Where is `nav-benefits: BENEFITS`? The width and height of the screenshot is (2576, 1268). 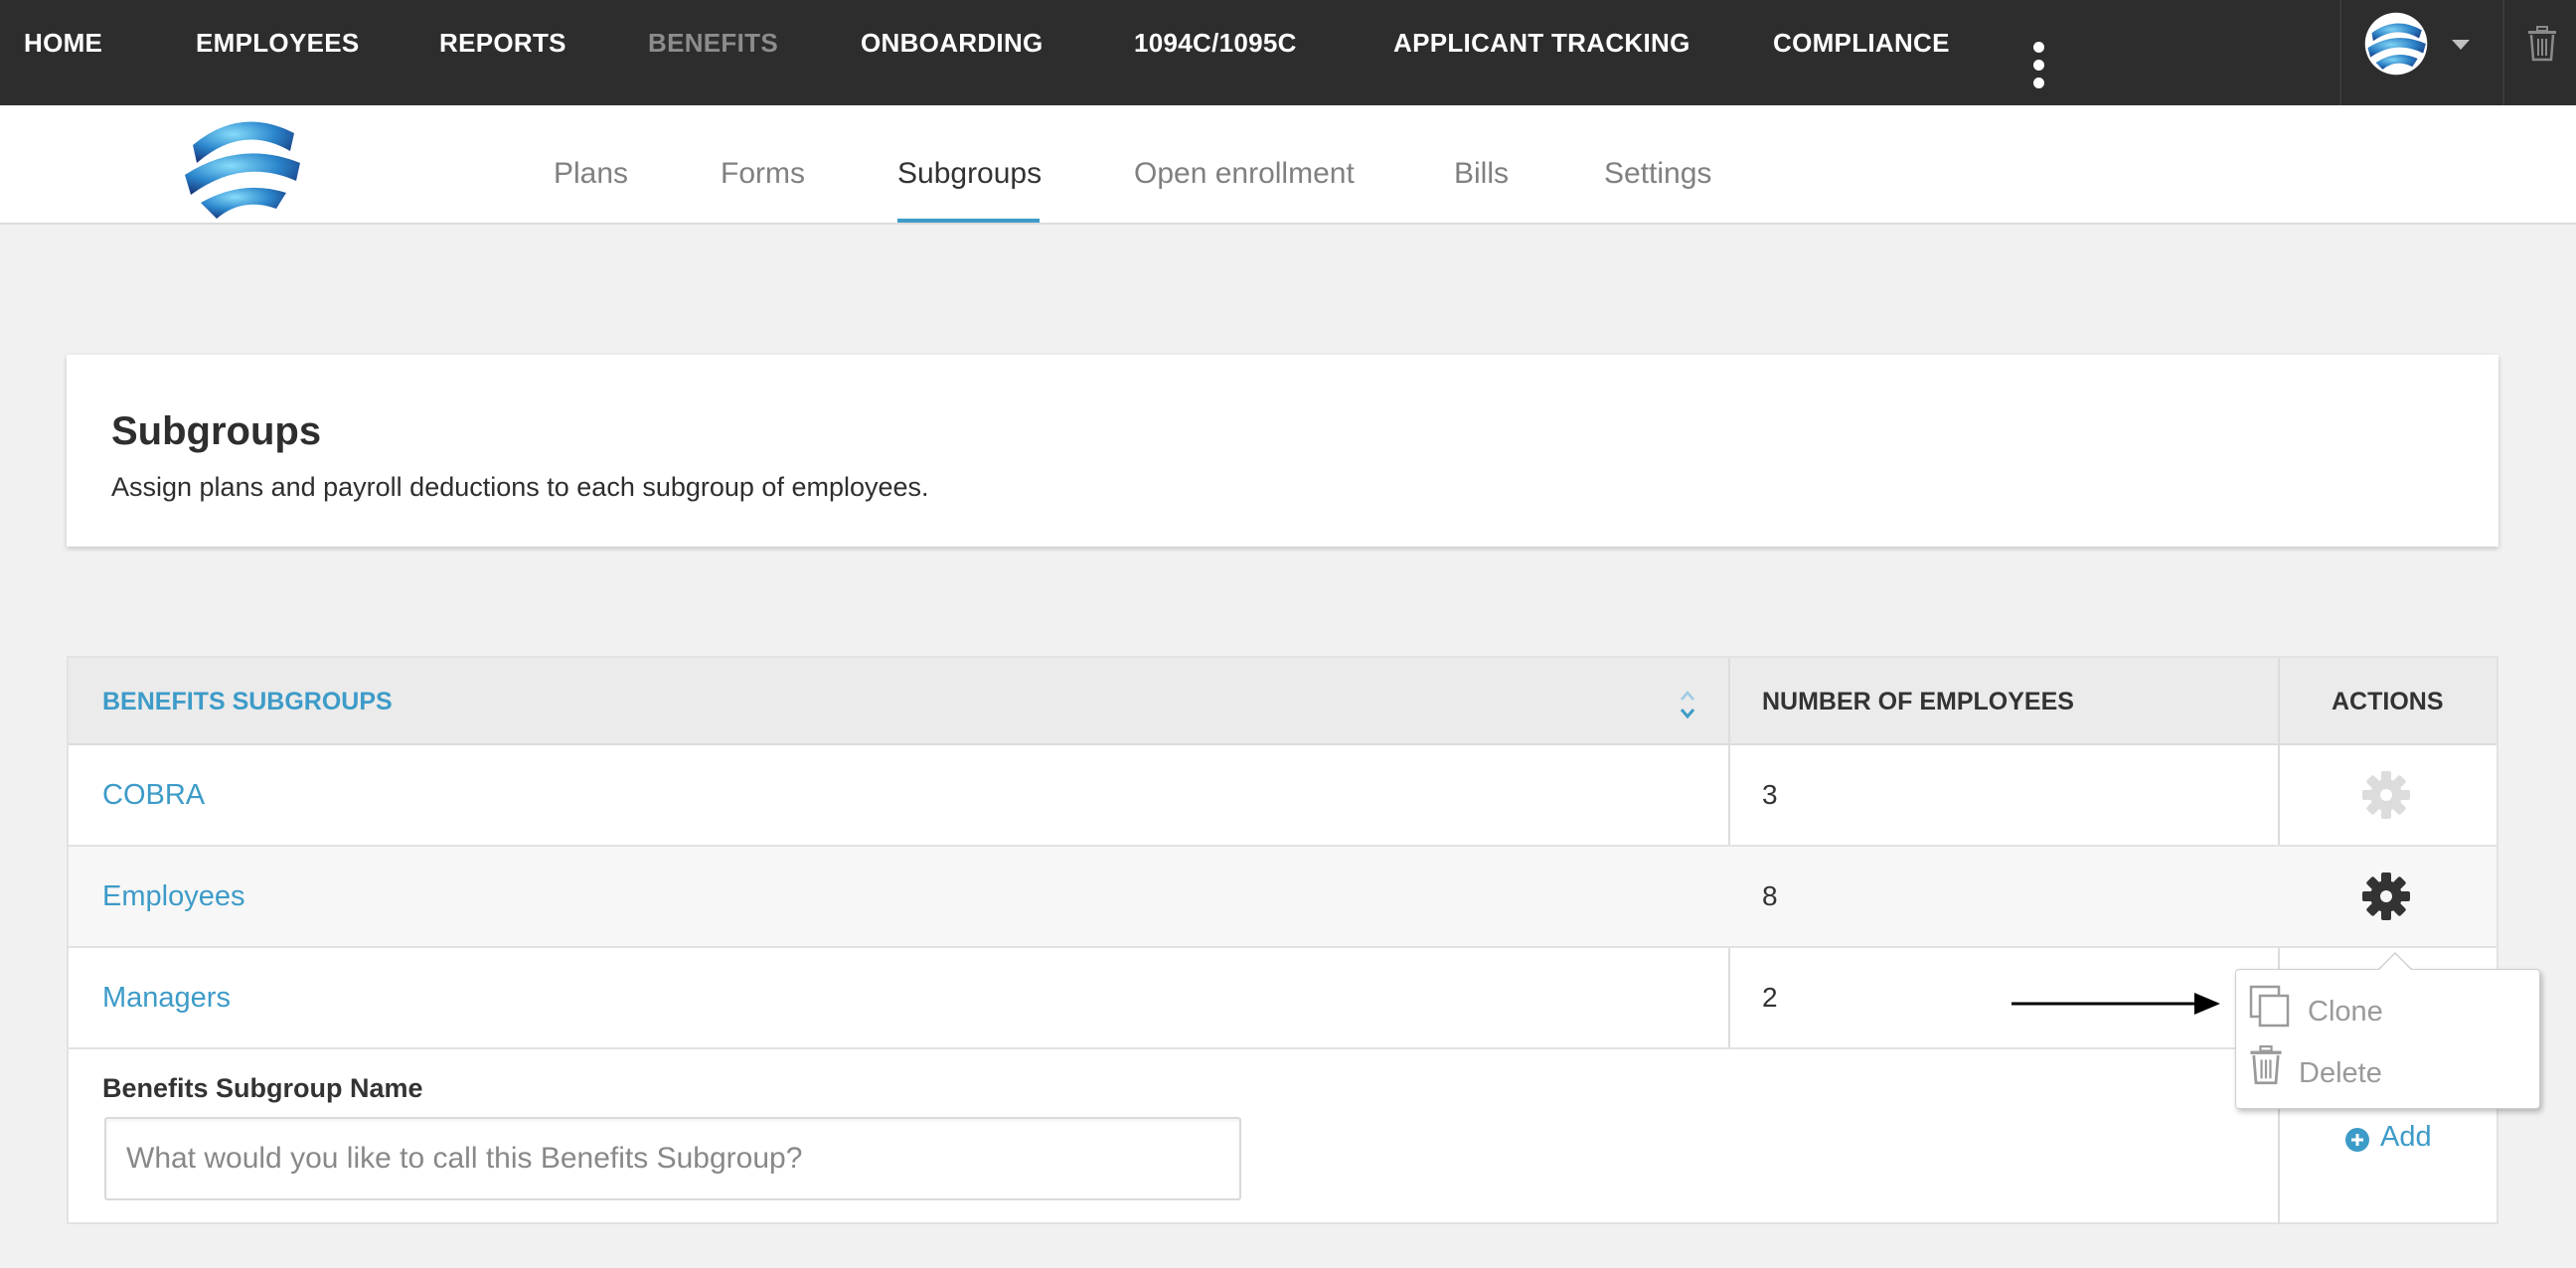 nav-benefits: BENEFITS is located at coordinates (713, 43).